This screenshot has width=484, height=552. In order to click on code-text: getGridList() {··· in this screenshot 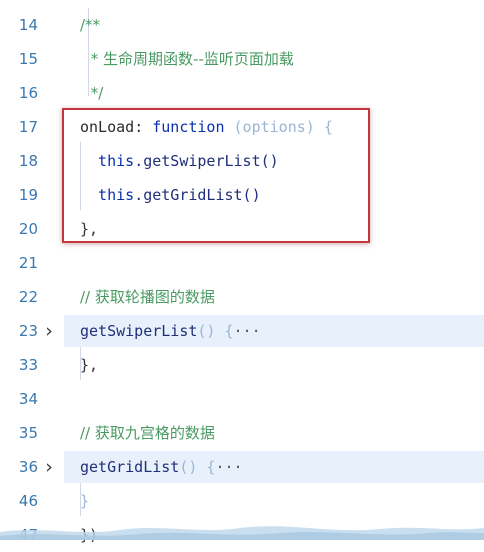, I will do `click(161, 467)`.